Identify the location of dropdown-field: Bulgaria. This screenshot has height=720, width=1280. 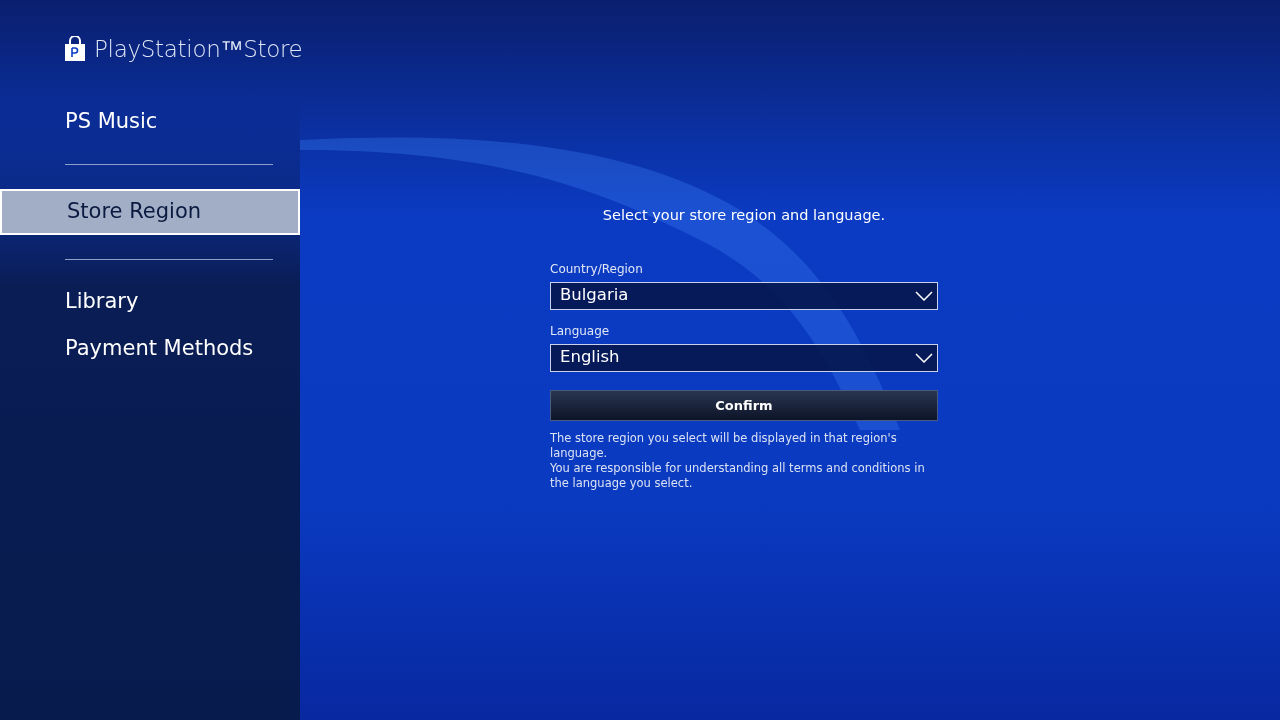
(744, 295).